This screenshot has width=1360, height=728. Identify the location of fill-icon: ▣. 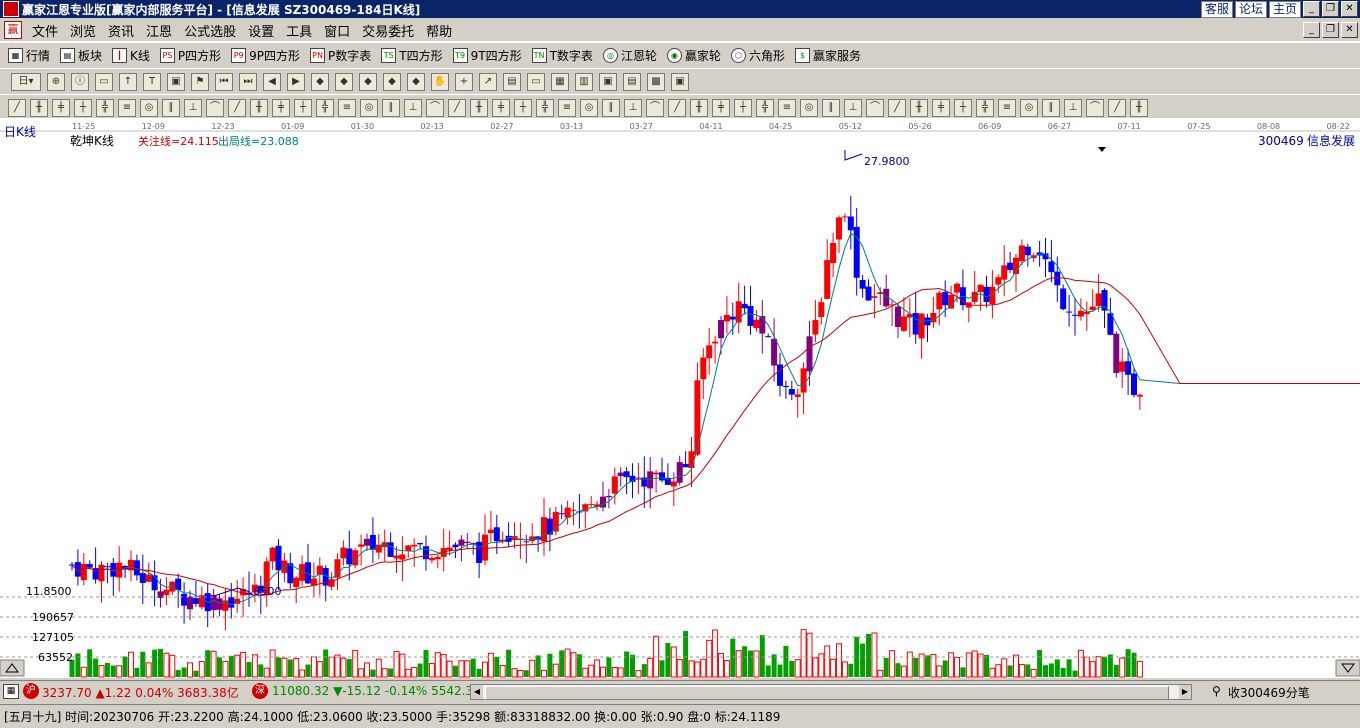
(176, 81).